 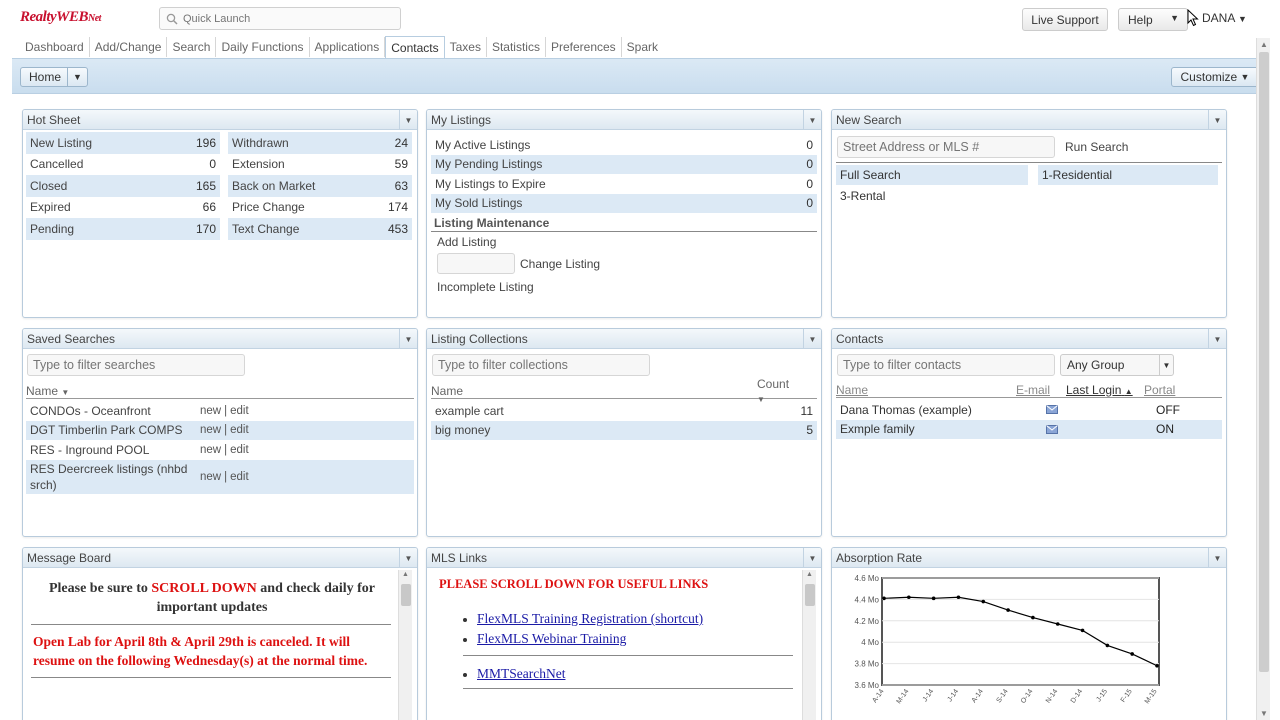 I want to click on last-login-column-header: Last Login ▲, so click(x=1105, y=390).